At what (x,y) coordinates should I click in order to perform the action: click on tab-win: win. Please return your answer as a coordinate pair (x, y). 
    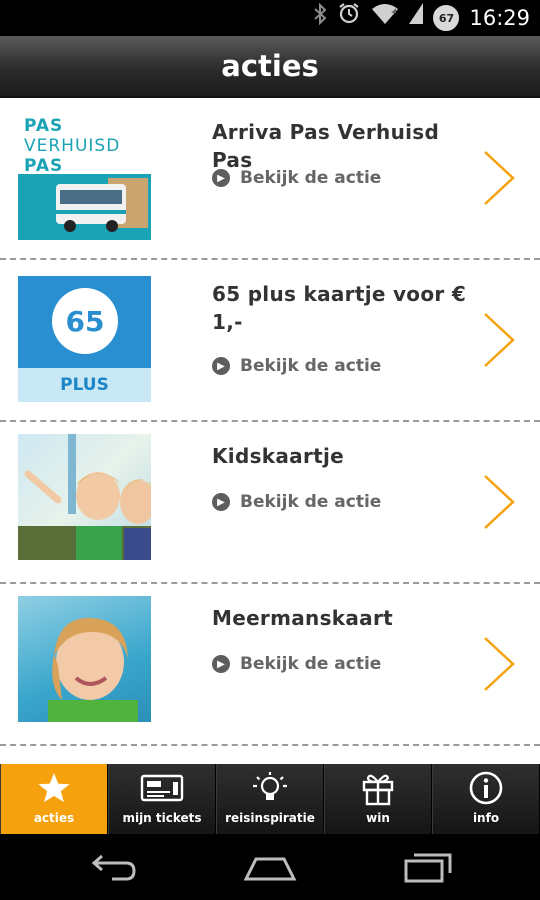
    Looking at the image, I should click on (378, 799).